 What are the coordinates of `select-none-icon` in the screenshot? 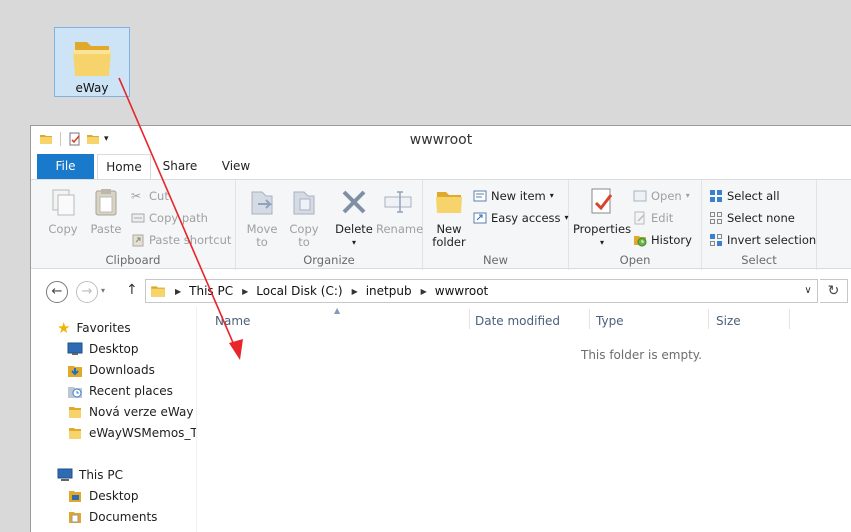 It's located at (716, 218).